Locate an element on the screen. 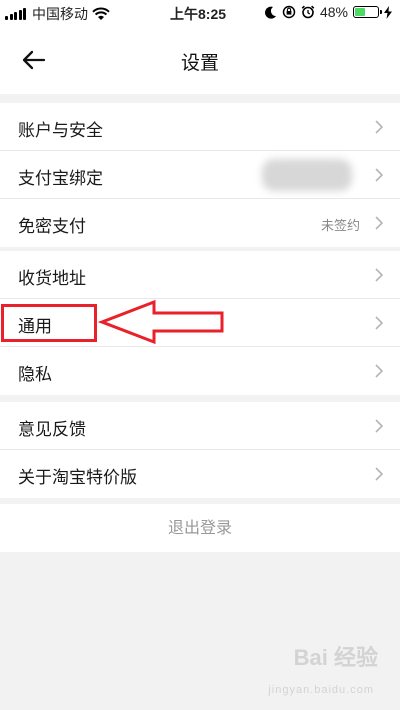 The image size is (400, 710). settings-item-shipping-address: 收货地址 is located at coordinates (200, 275).